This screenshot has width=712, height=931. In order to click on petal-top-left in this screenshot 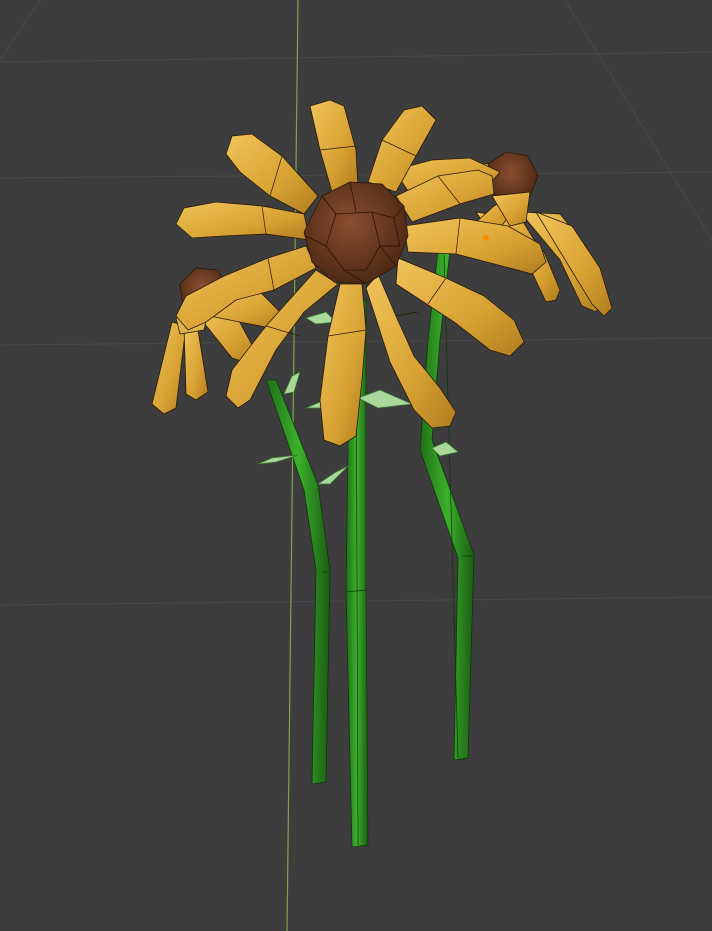, I will do `click(272, 174)`.